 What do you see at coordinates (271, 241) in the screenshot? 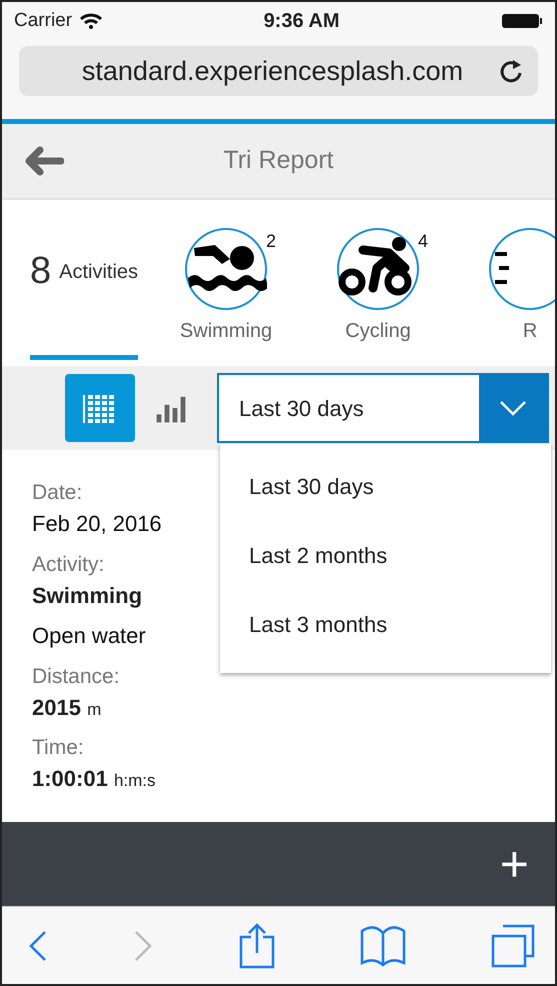
I see `count-label: 2` at bounding box center [271, 241].